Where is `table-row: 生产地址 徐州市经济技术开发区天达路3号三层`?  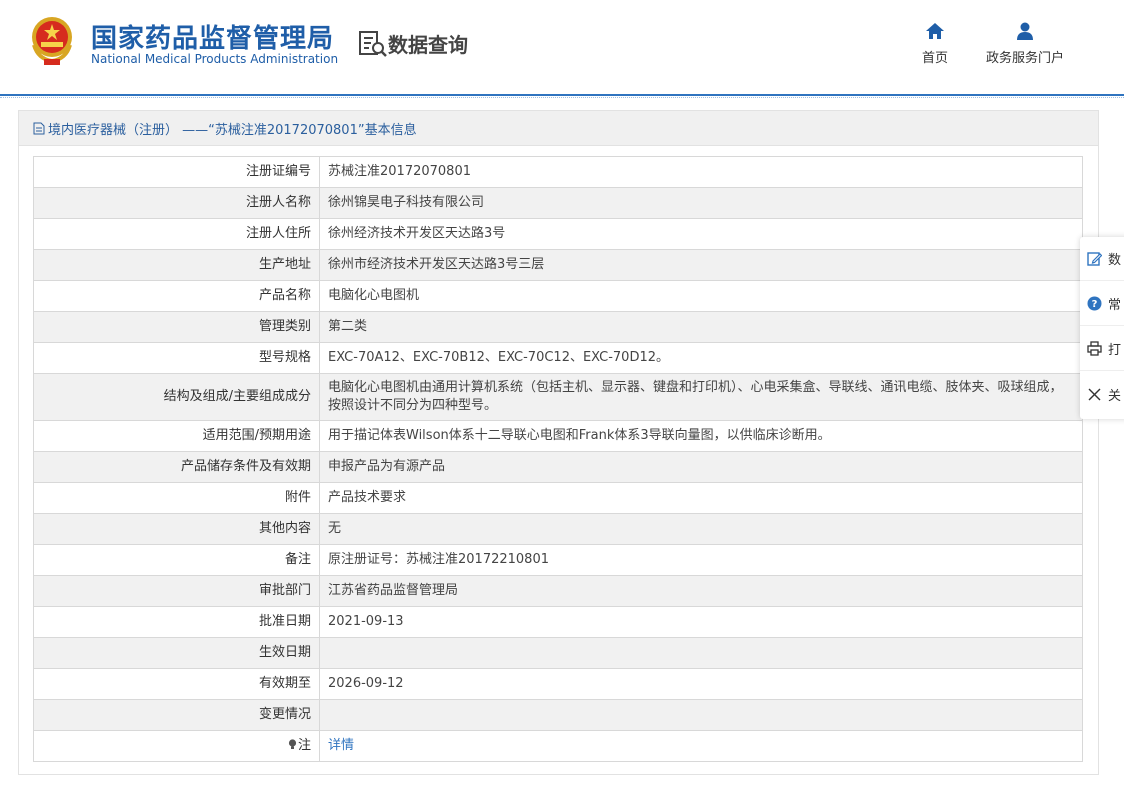
table-row: 生产地址 徐州市经济技术开发区天达路3号三层 is located at coordinates (558, 265).